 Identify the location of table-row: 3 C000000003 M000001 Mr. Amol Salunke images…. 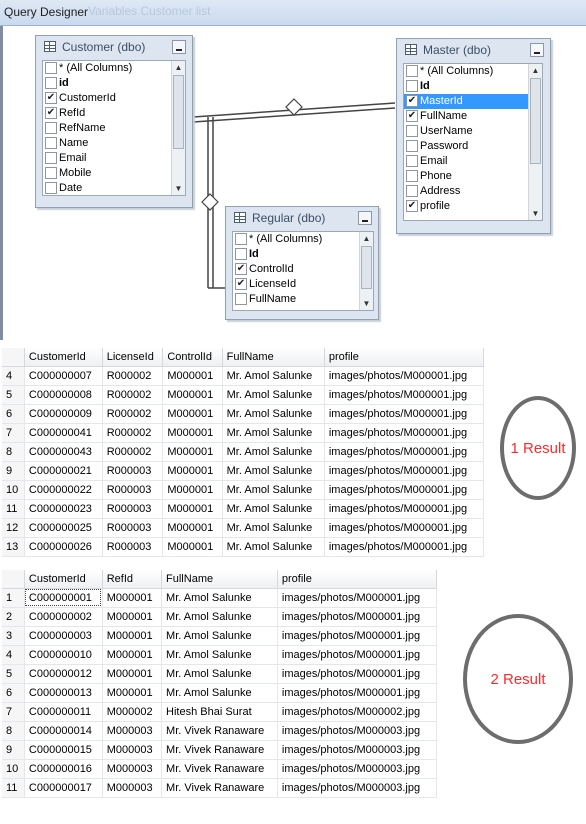
(220, 636).